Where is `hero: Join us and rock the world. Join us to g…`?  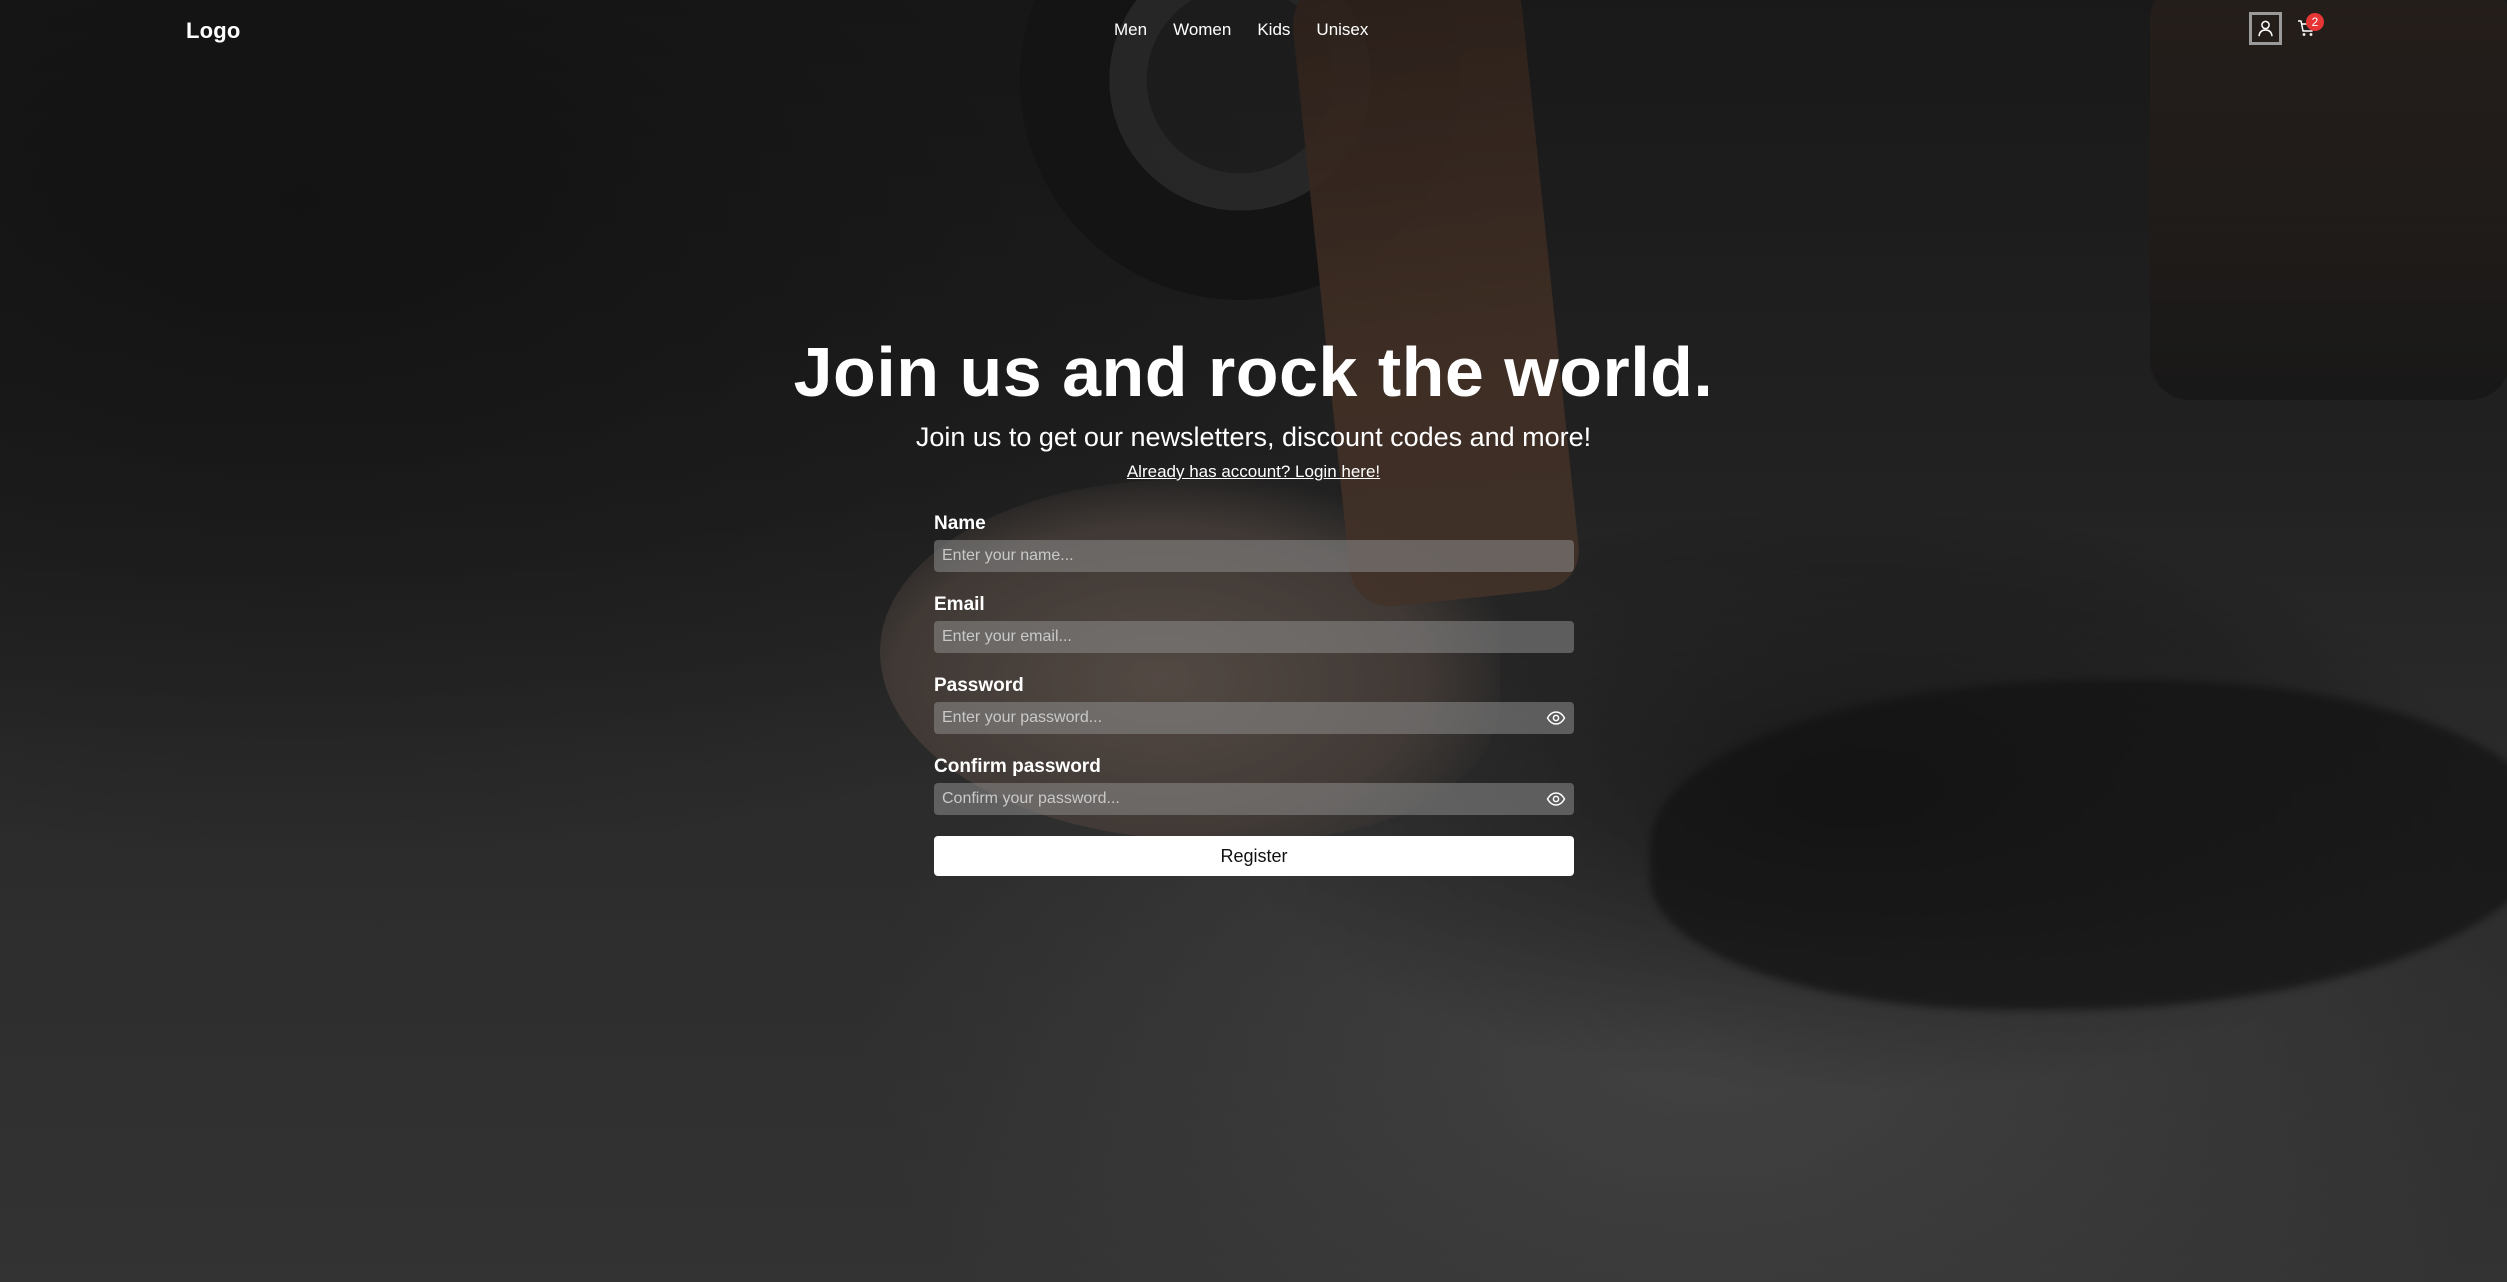
hero: Join us and rock the world. Join us to g… is located at coordinates (1253, 406).